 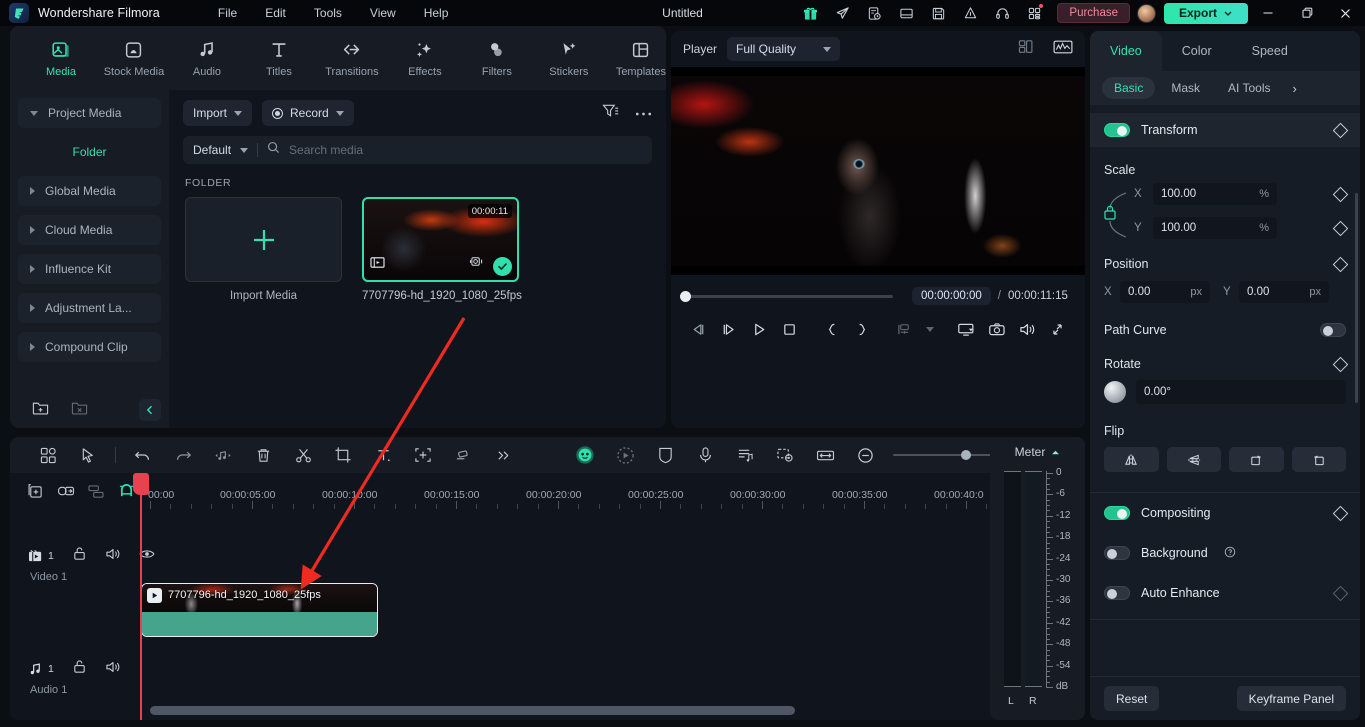 I want to click on auto-enhance-toggle, so click(x=1117, y=593).